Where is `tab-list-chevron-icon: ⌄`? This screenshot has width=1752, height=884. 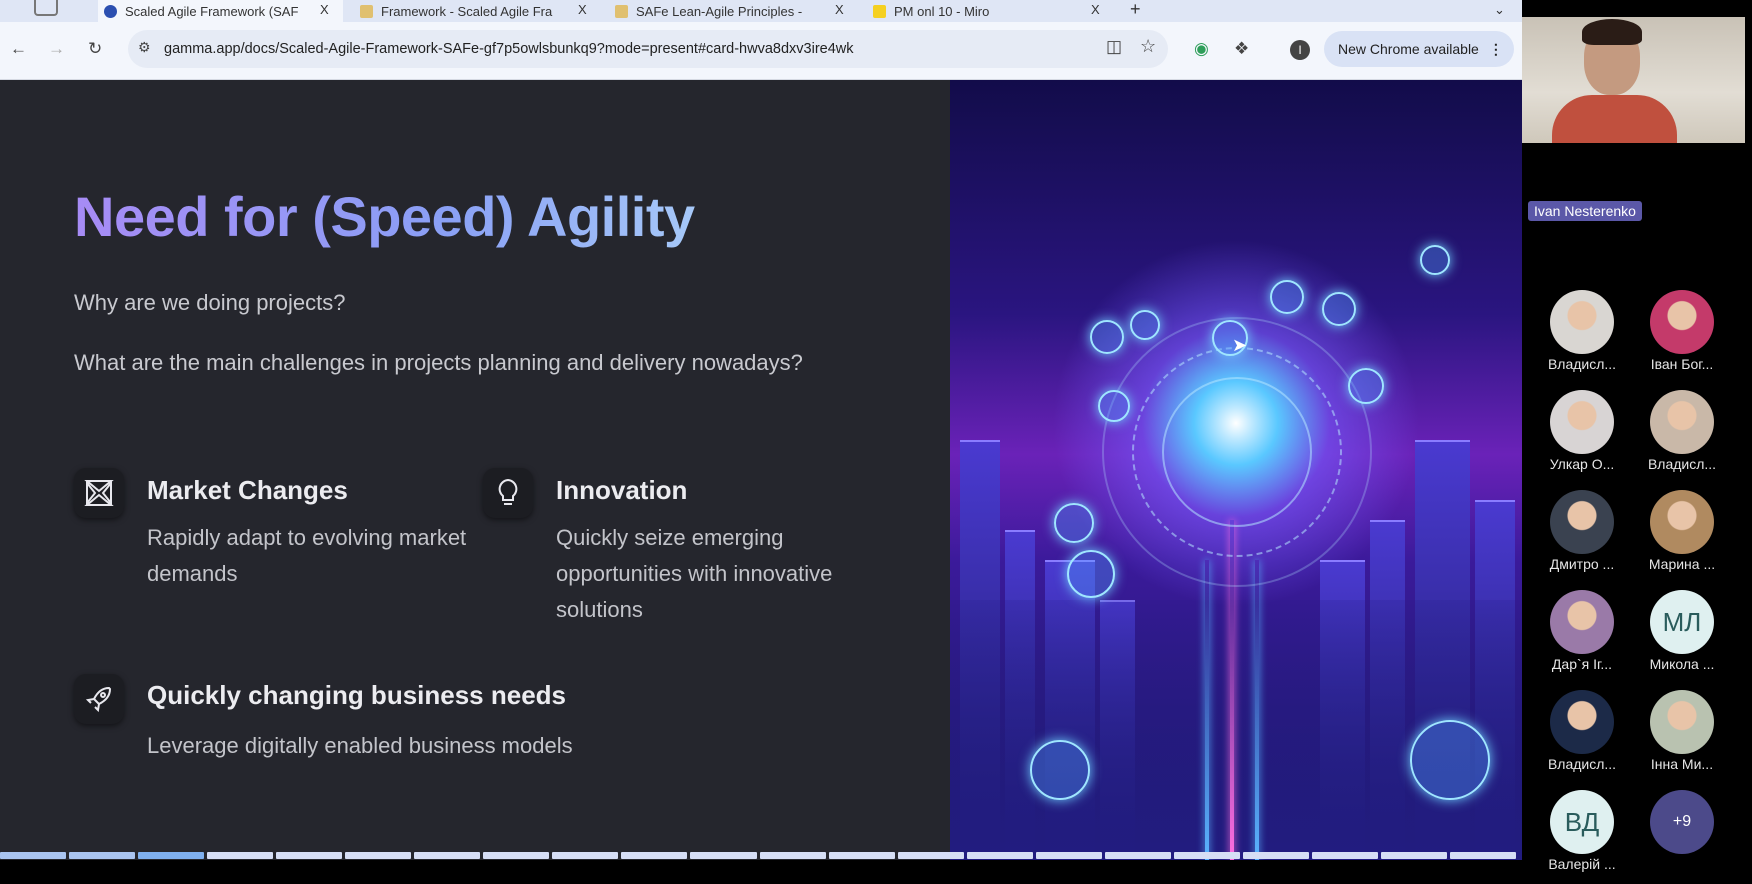
tab-list-chevron-icon: ⌄ is located at coordinates (1499, 10).